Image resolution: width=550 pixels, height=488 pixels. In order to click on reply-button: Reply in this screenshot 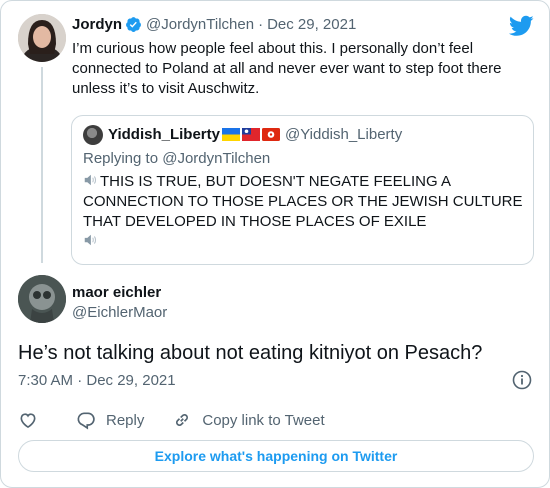, I will do `click(110, 420)`.